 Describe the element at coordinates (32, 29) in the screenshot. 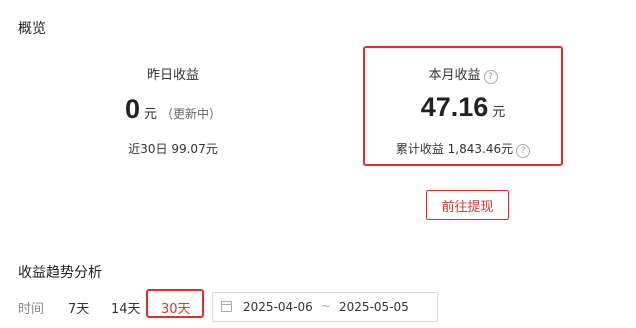

I see `overview-title: 概览` at that location.